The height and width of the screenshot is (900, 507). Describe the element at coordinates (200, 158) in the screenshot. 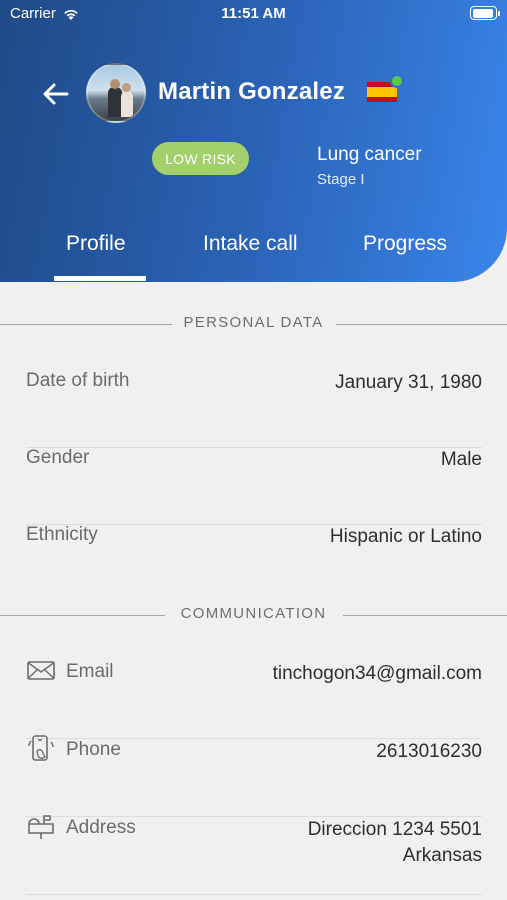

I see `risk-badge: LOW RISK` at that location.